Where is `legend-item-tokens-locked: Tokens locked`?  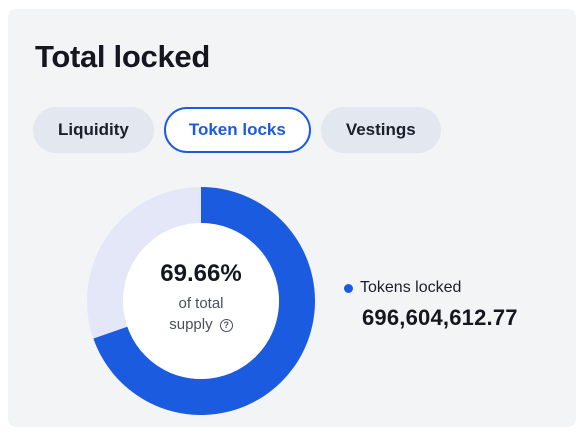
legend-item-tokens-locked: Tokens locked is located at coordinates (431, 288).